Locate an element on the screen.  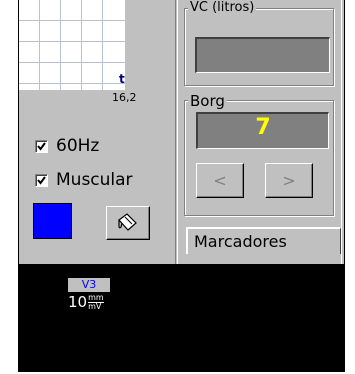
borg-prev-label: < is located at coordinates (220, 180).